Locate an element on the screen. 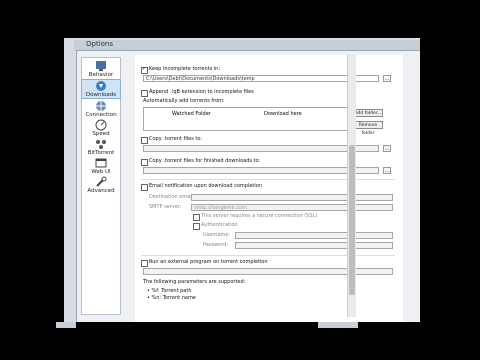  username-field is located at coordinates (314, 235).